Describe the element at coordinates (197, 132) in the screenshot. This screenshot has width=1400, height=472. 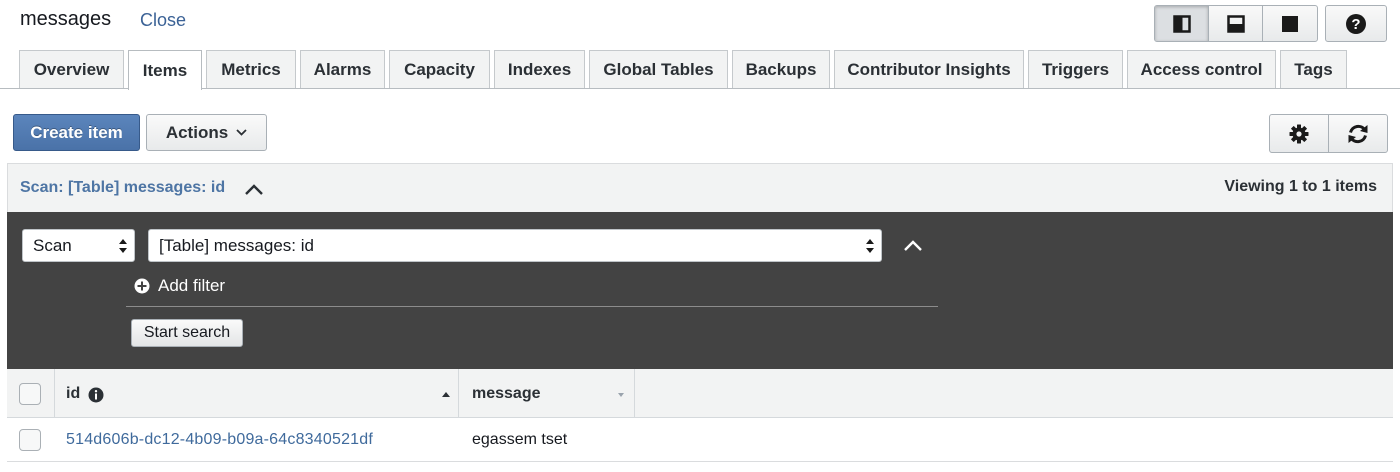
I see `actions-label: Actions` at that location.